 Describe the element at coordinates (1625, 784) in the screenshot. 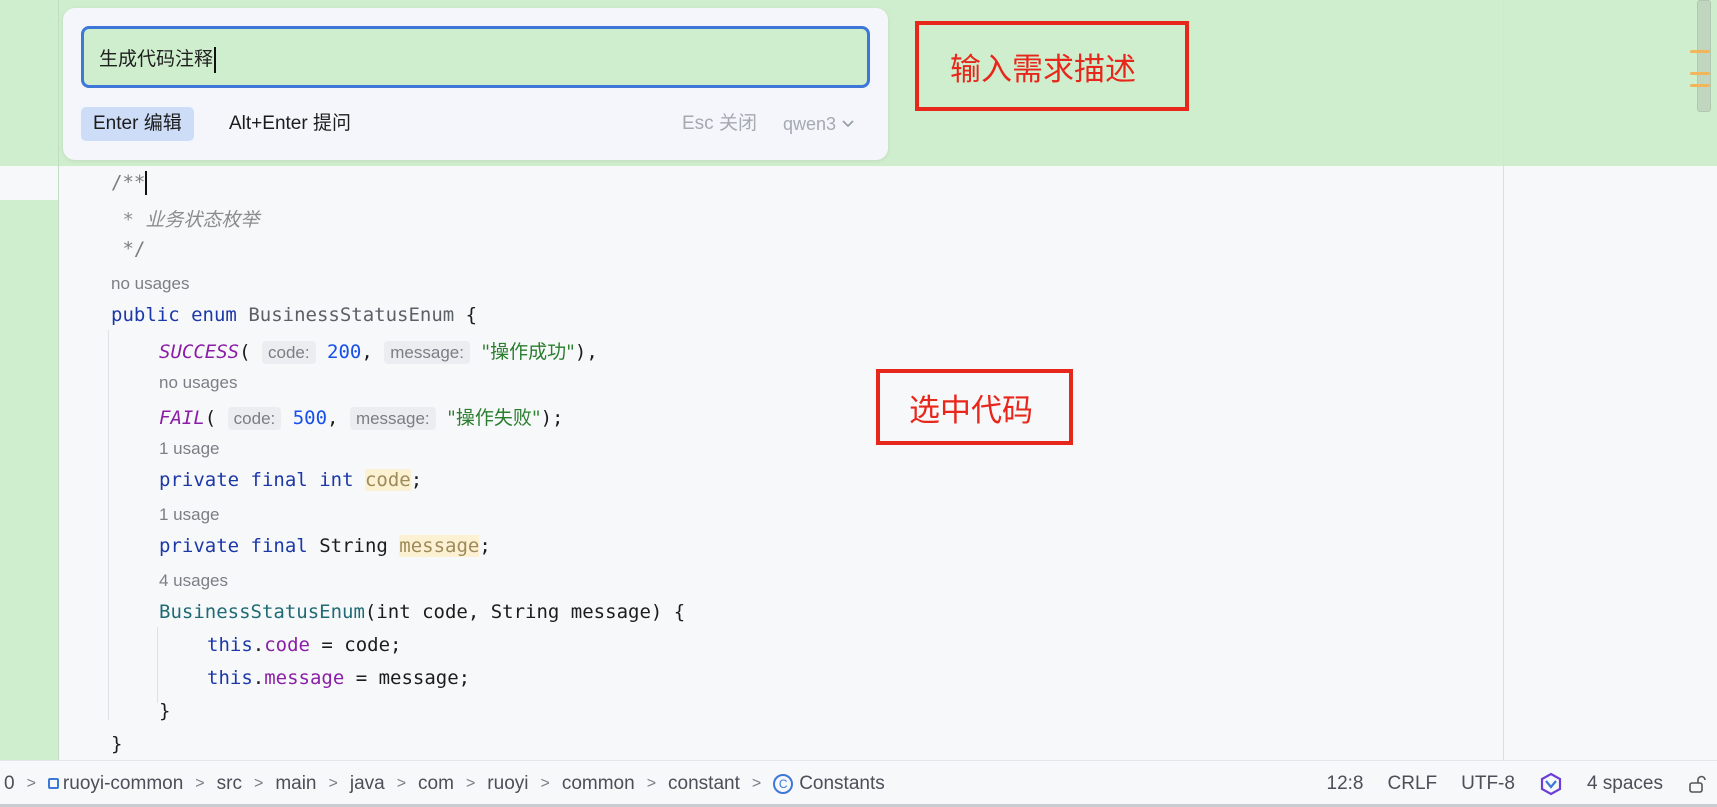

I see `indent-setting: 4 spaces` at that location.